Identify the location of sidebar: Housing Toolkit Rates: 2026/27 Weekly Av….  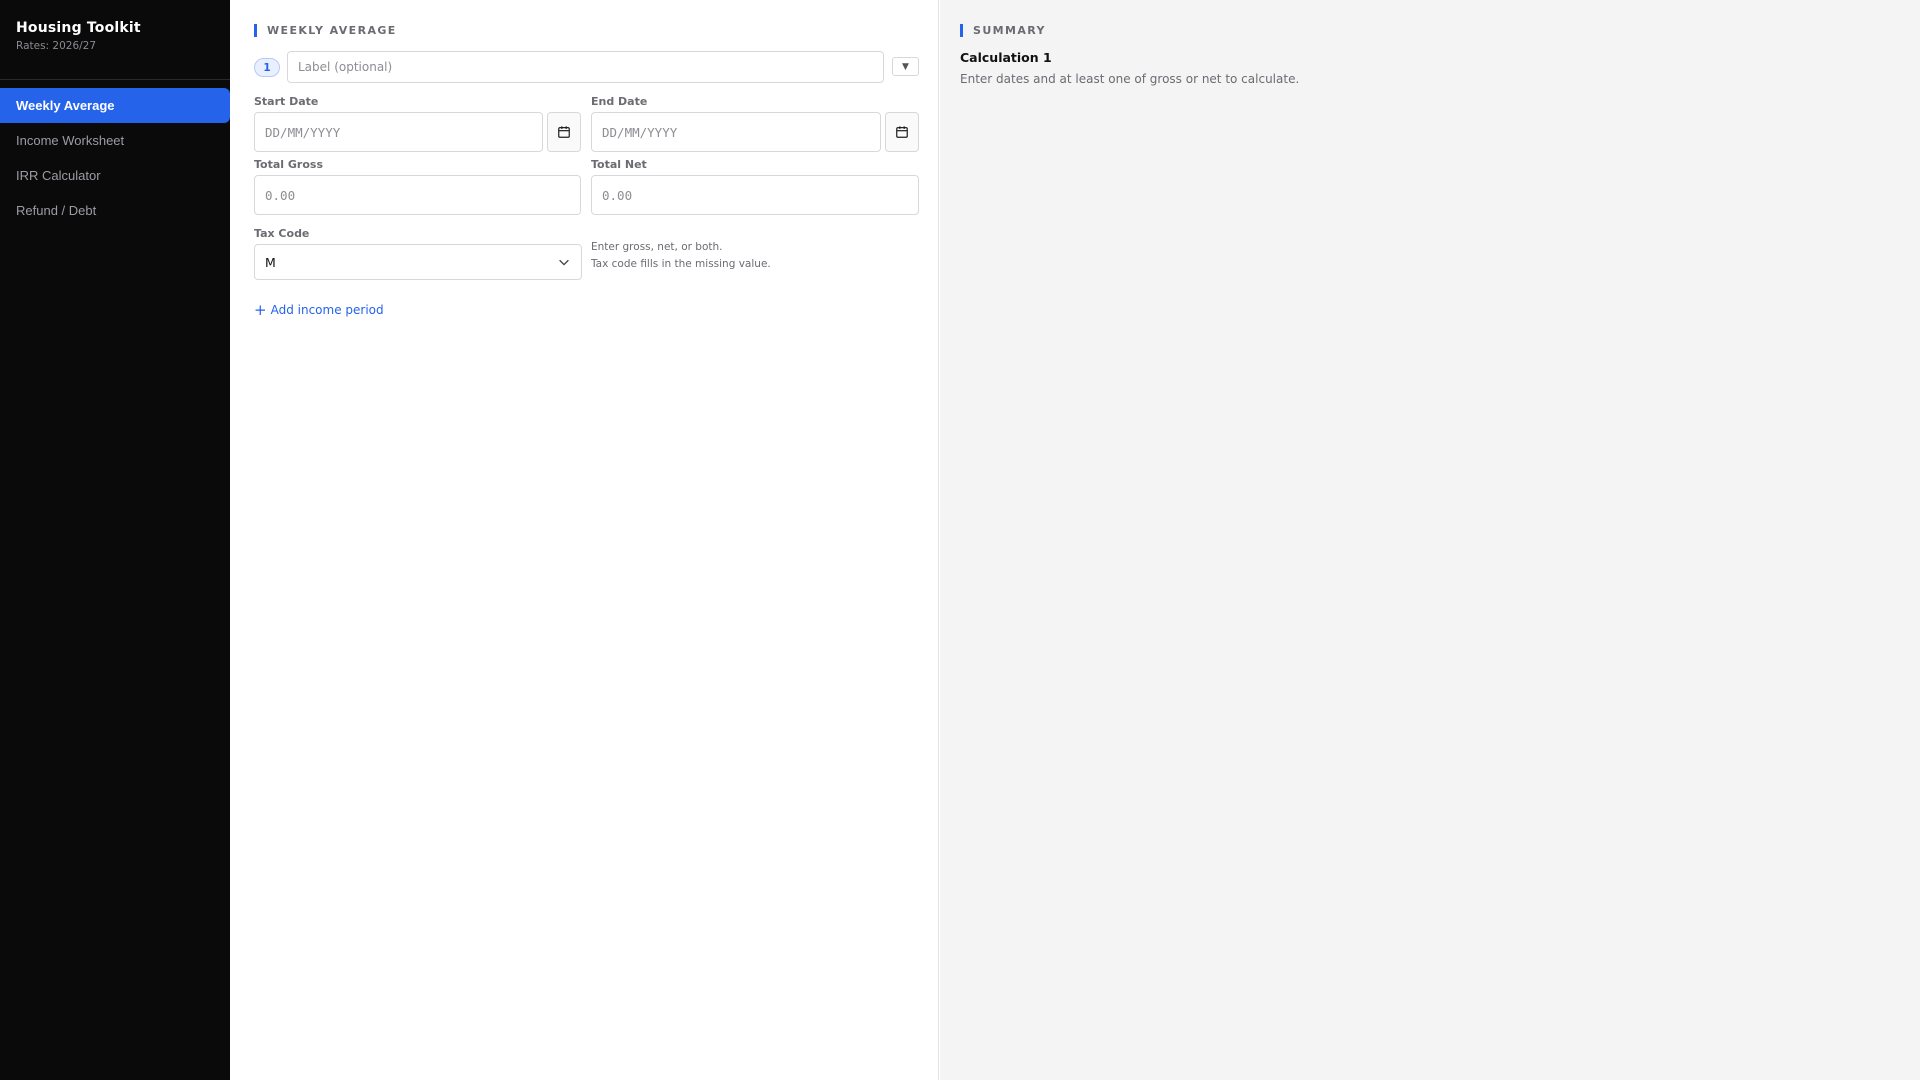
(115, 540).